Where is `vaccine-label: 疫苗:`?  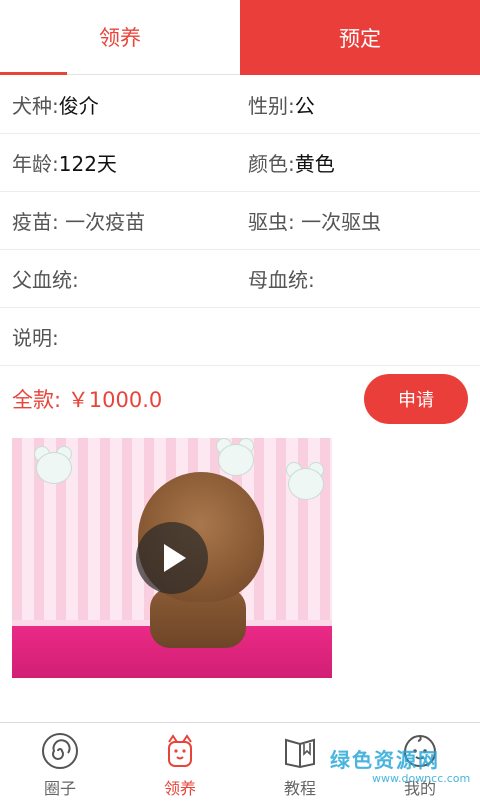
vaccine-label: 疫苗: is located at coordinates (35, 222).